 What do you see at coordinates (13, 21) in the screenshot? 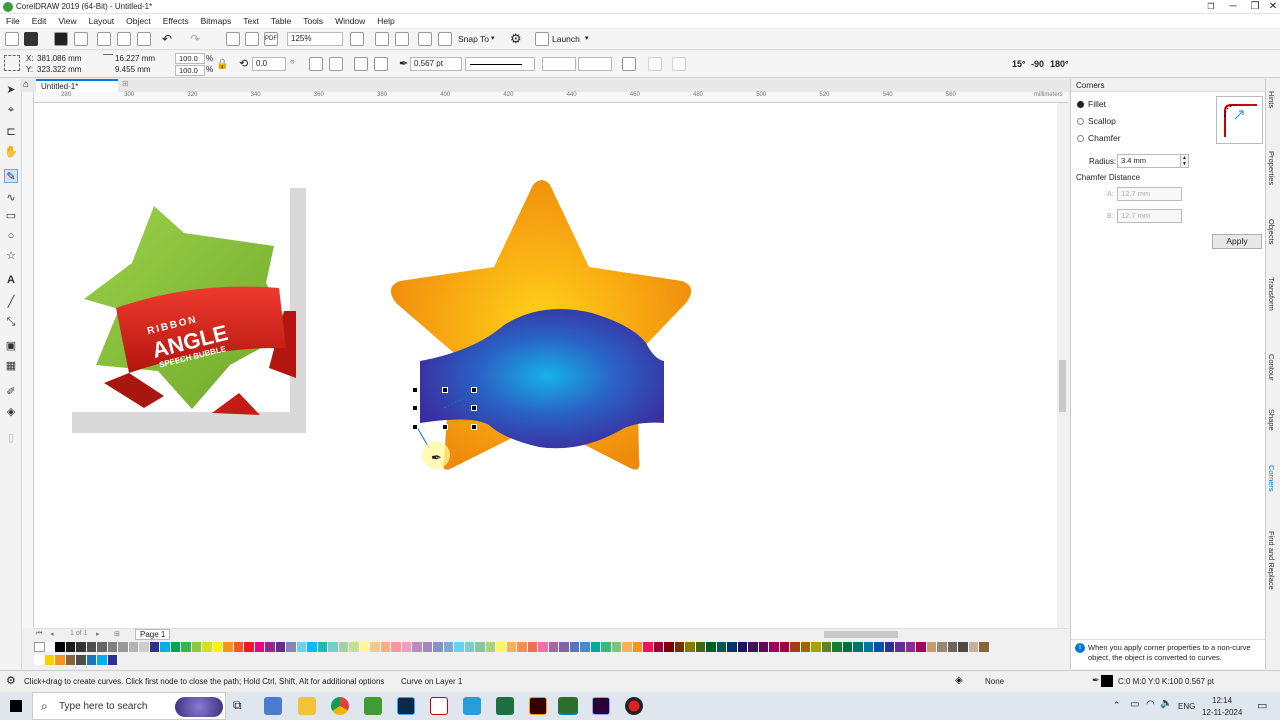
I see `menu-item-file: File` at bounding box center [13, 21].